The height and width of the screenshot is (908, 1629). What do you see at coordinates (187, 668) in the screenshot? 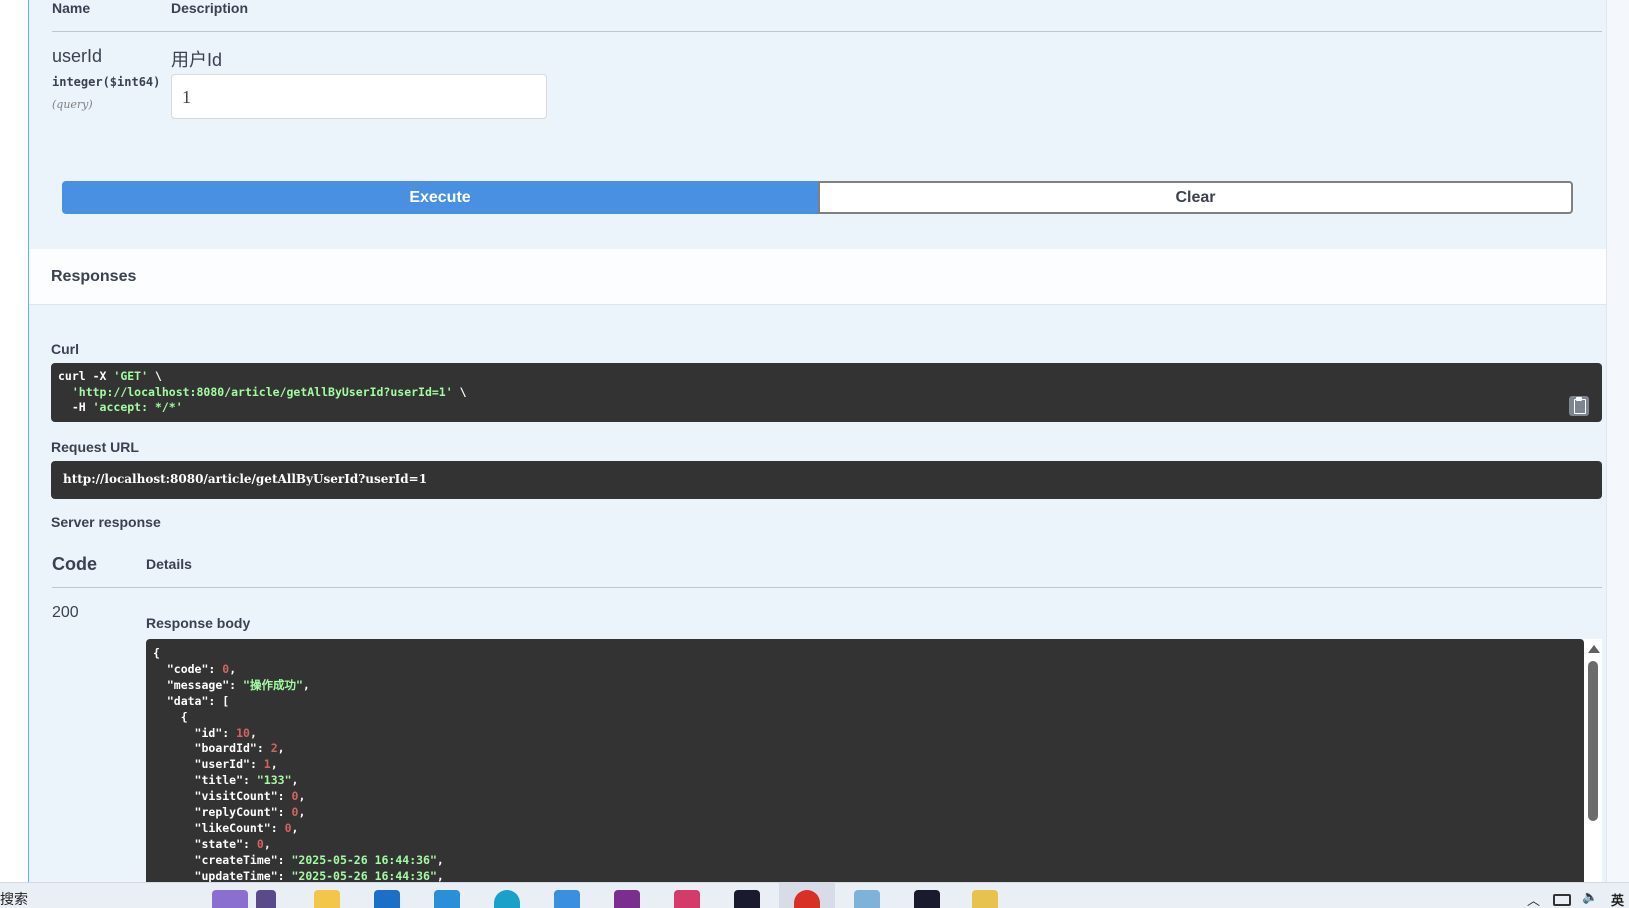
I see `json-key-code: "code"` at bounding box center [187, 668].